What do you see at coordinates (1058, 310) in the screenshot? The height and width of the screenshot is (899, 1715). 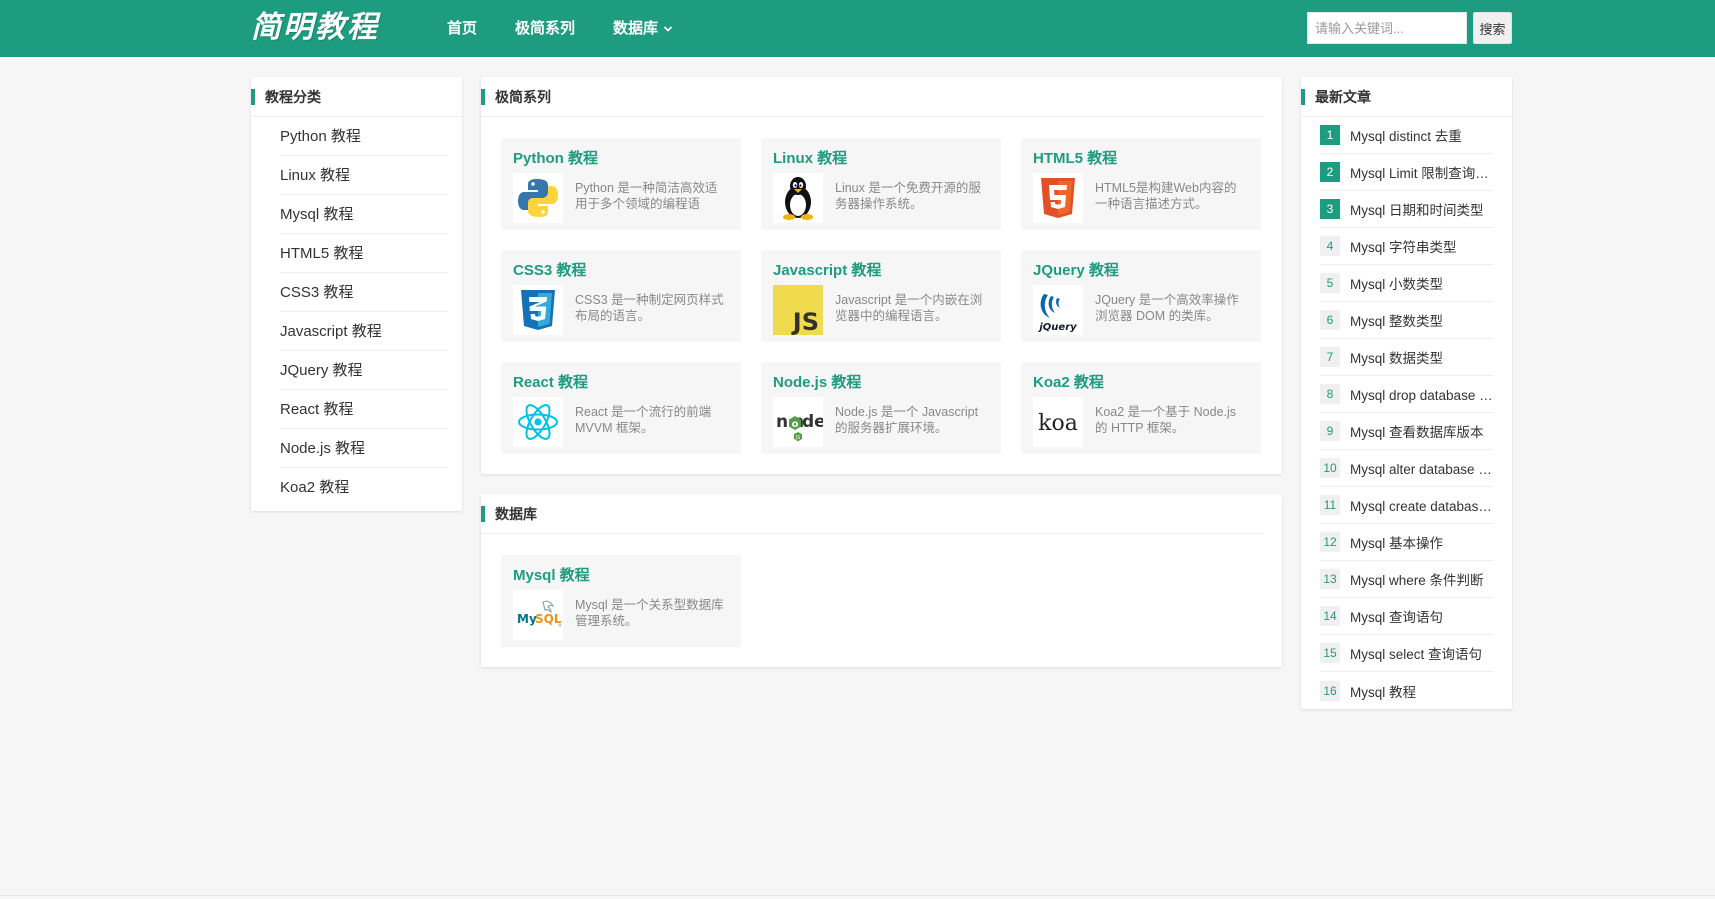 I see `jquery-icon: jQuery` at bounding box center [1058, 310].